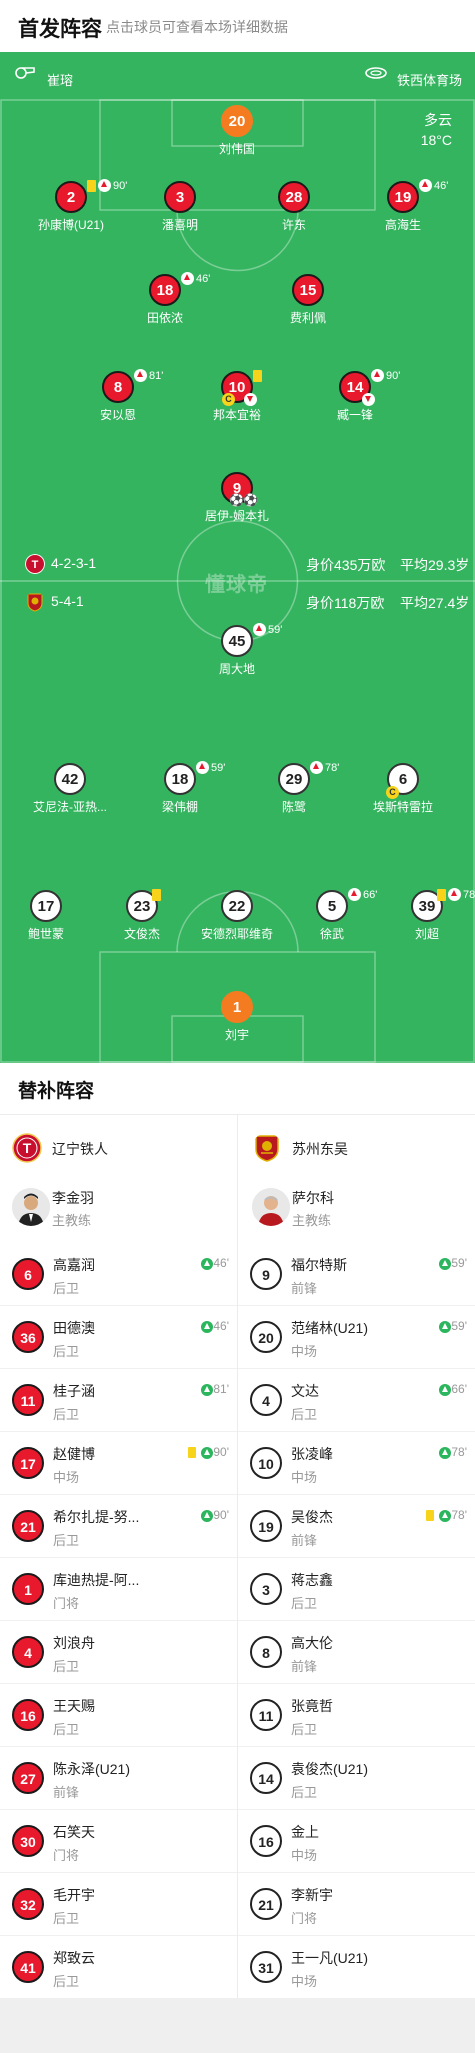 This screenshot has height=2053, width=475. Describe the element at coordinates (118, 1967) in the screenshot. I see `home-sub-player-row: 41 郑致云 后卫` at that location.